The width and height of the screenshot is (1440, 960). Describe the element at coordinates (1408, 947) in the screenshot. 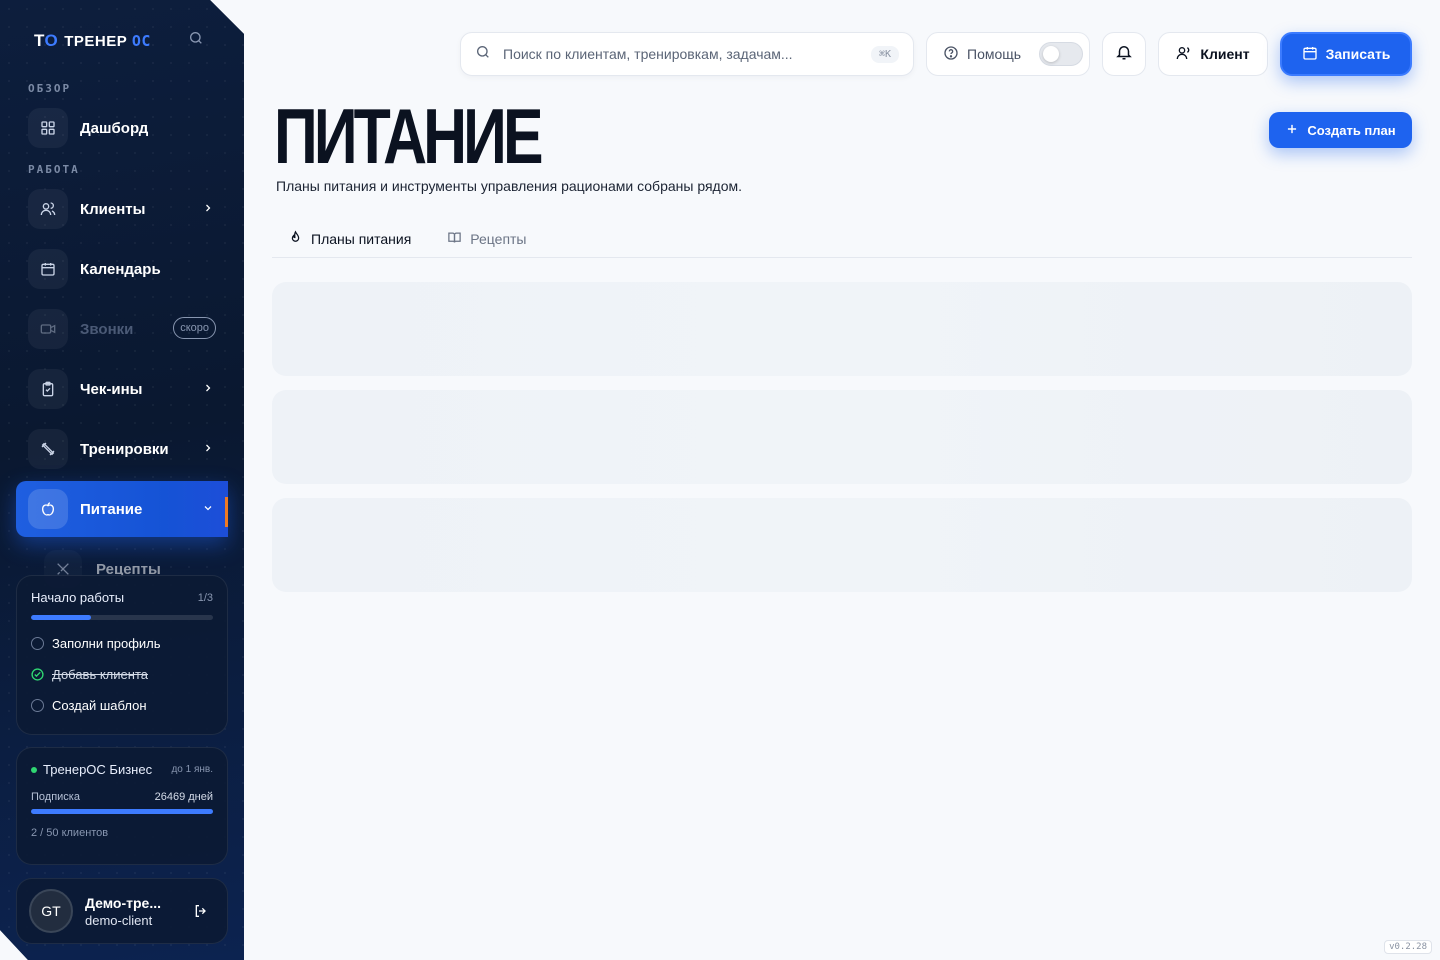

I see `version-badge: v0.2.28` at that location.